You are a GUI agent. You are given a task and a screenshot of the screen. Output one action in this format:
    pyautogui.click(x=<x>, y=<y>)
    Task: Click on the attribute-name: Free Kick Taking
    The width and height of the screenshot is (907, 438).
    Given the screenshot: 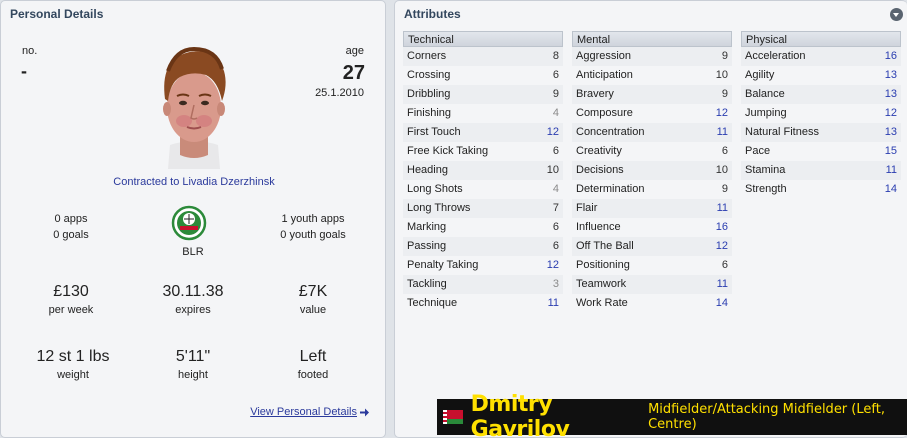 What is the action you would take?
    pyautogui.click(x=448, y=151)
    